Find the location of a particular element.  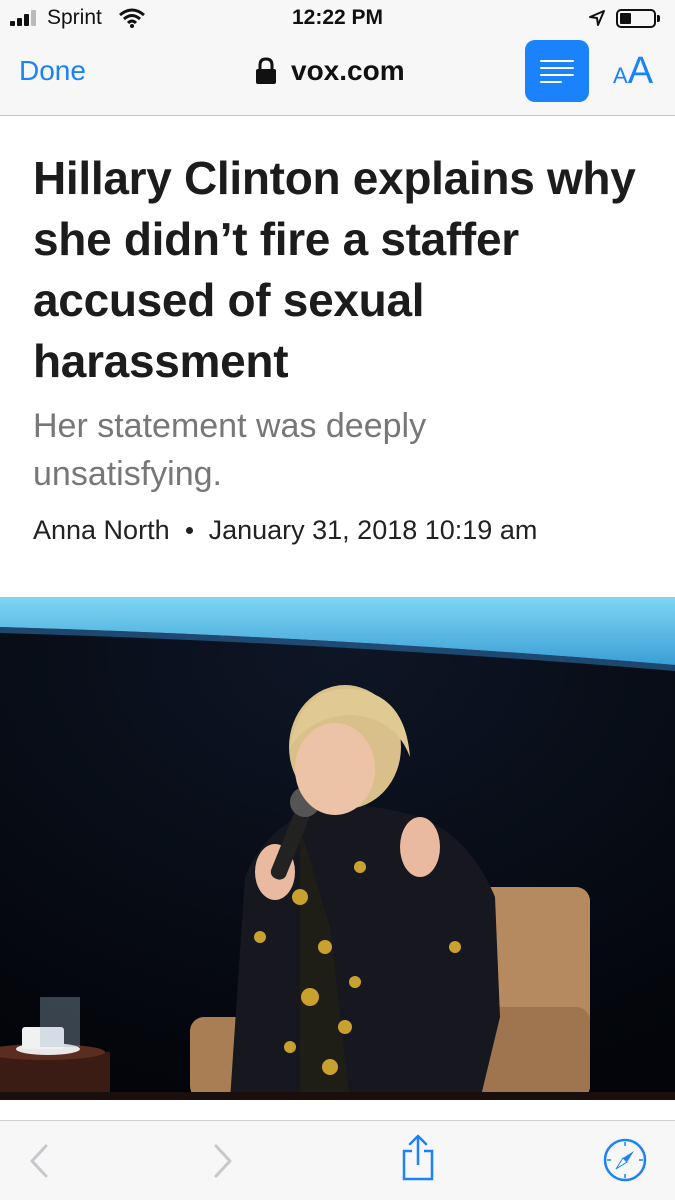

status-bar: Sprint 12:22 PM is located at coordinates (337, 19).